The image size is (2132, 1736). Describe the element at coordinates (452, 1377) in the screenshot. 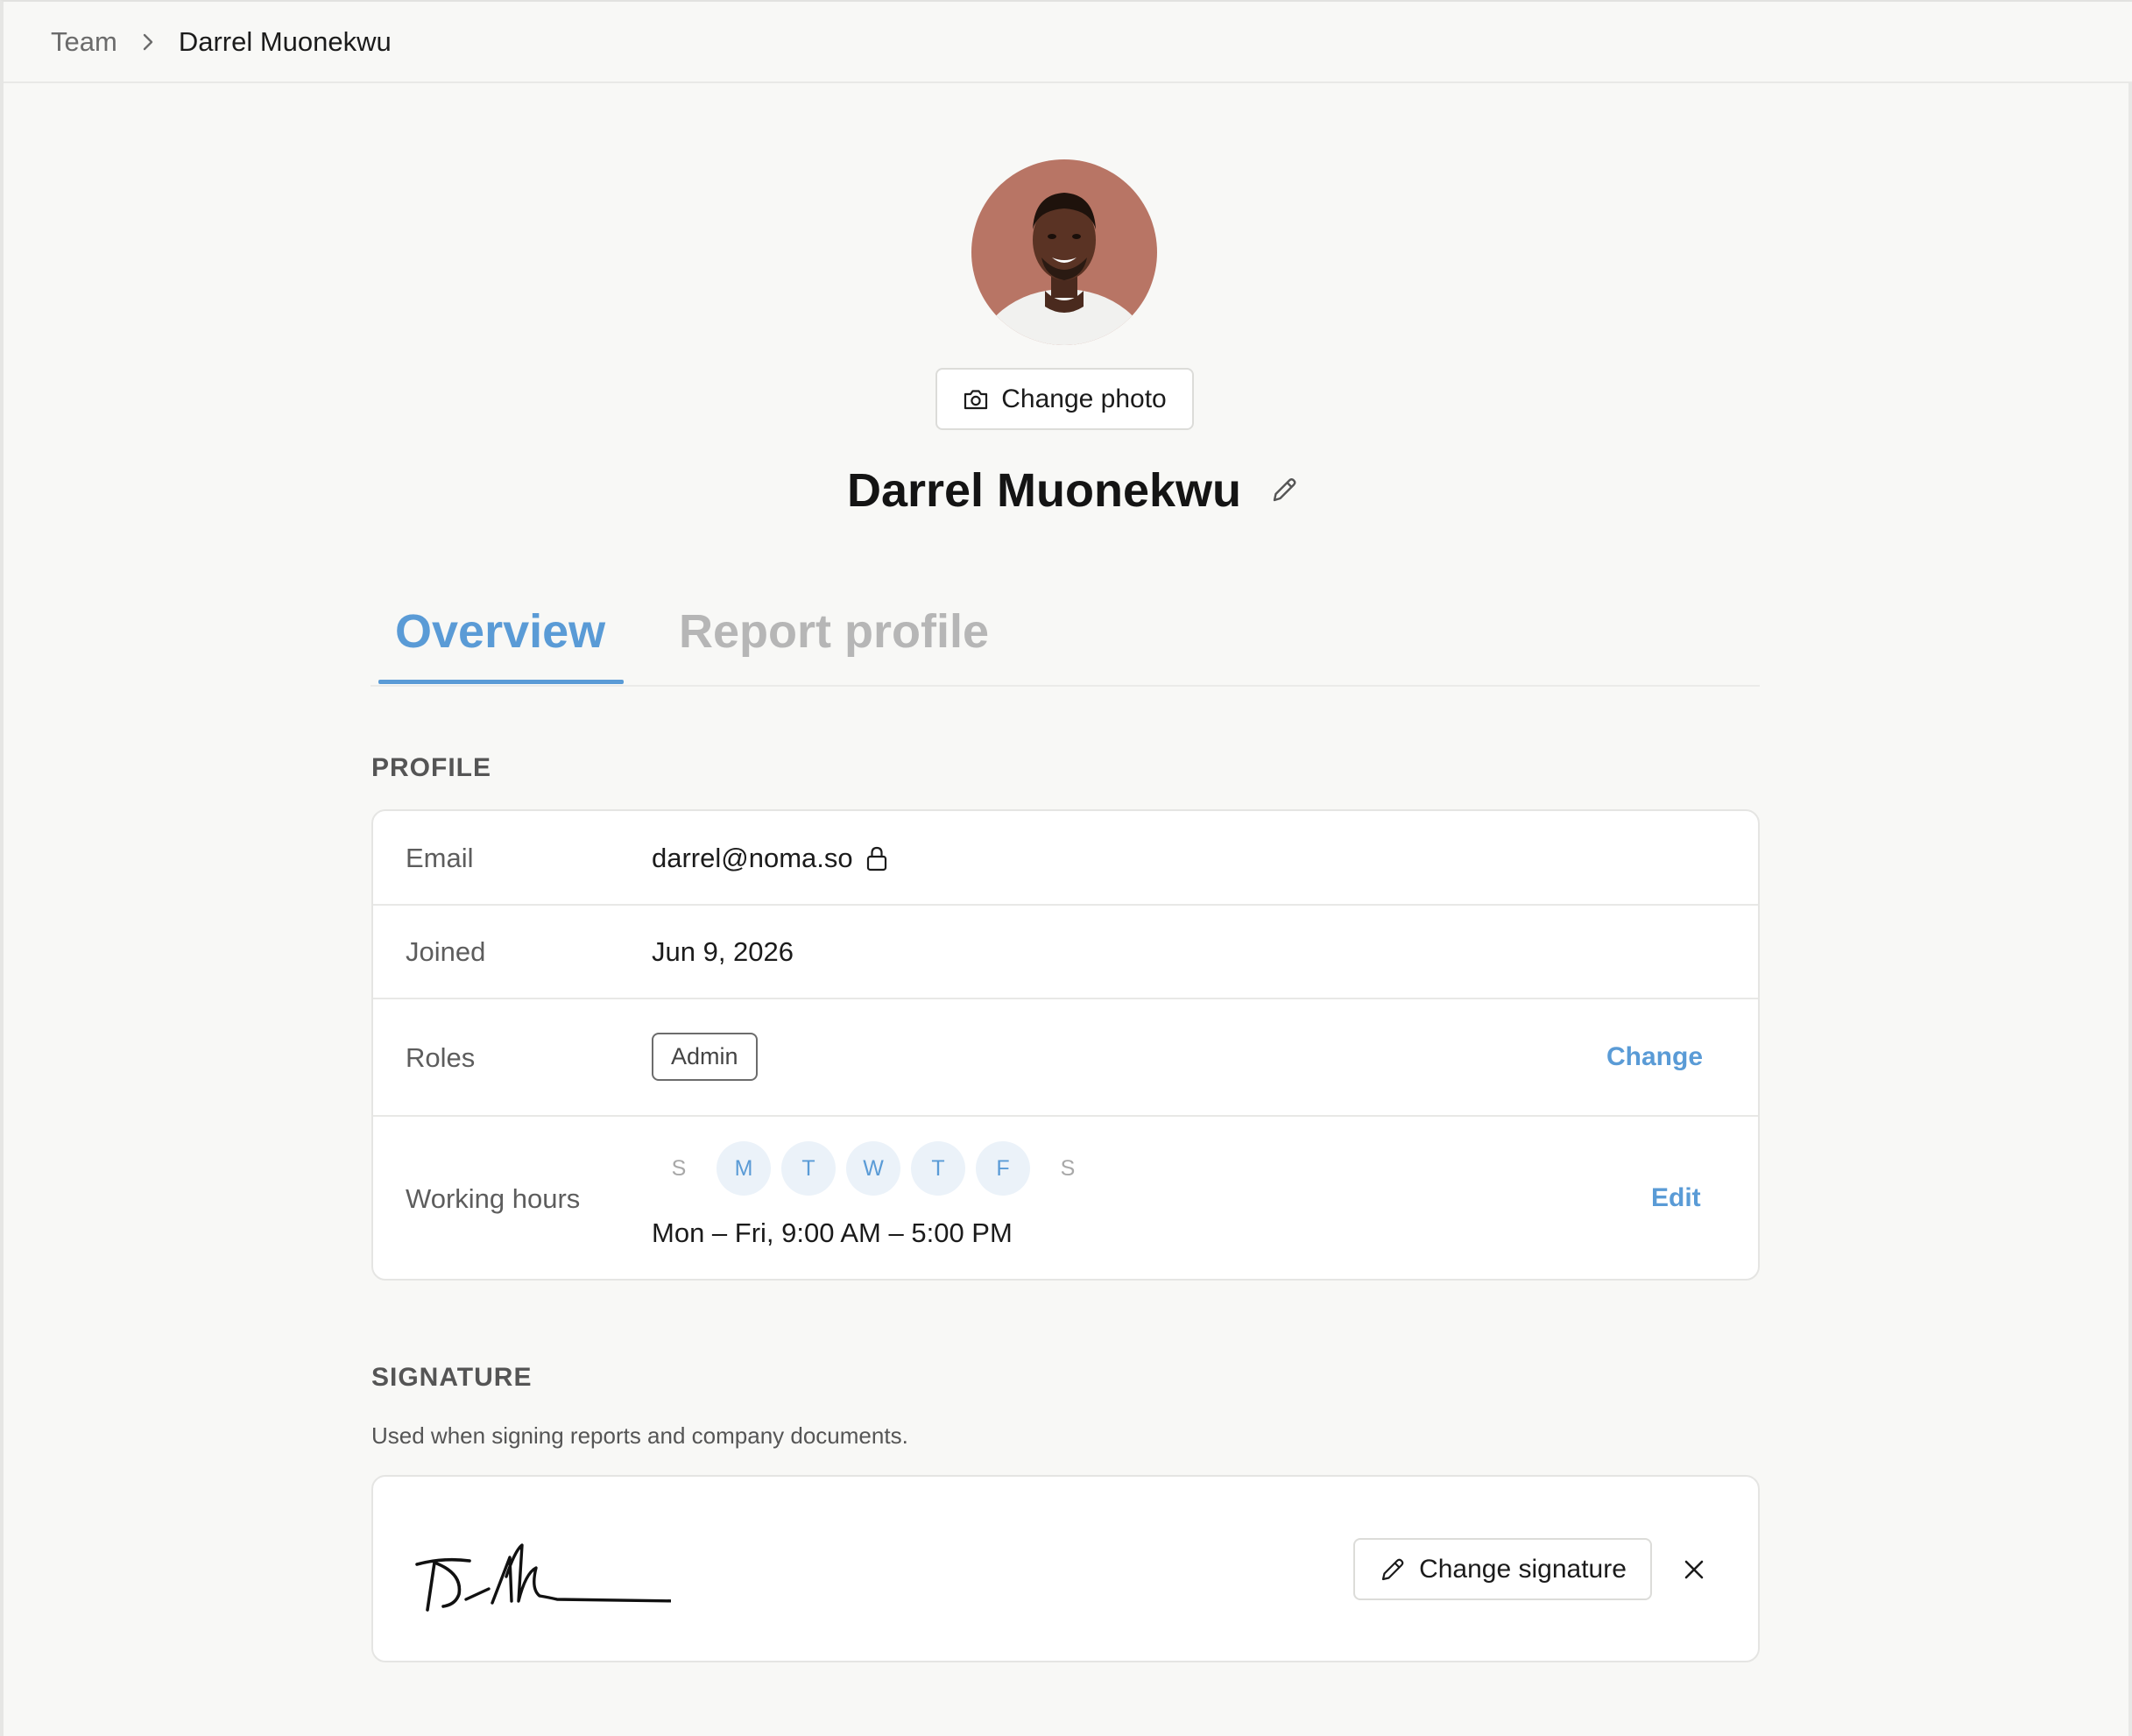

I see `signature-section-title: SIGNATURE` at that location.